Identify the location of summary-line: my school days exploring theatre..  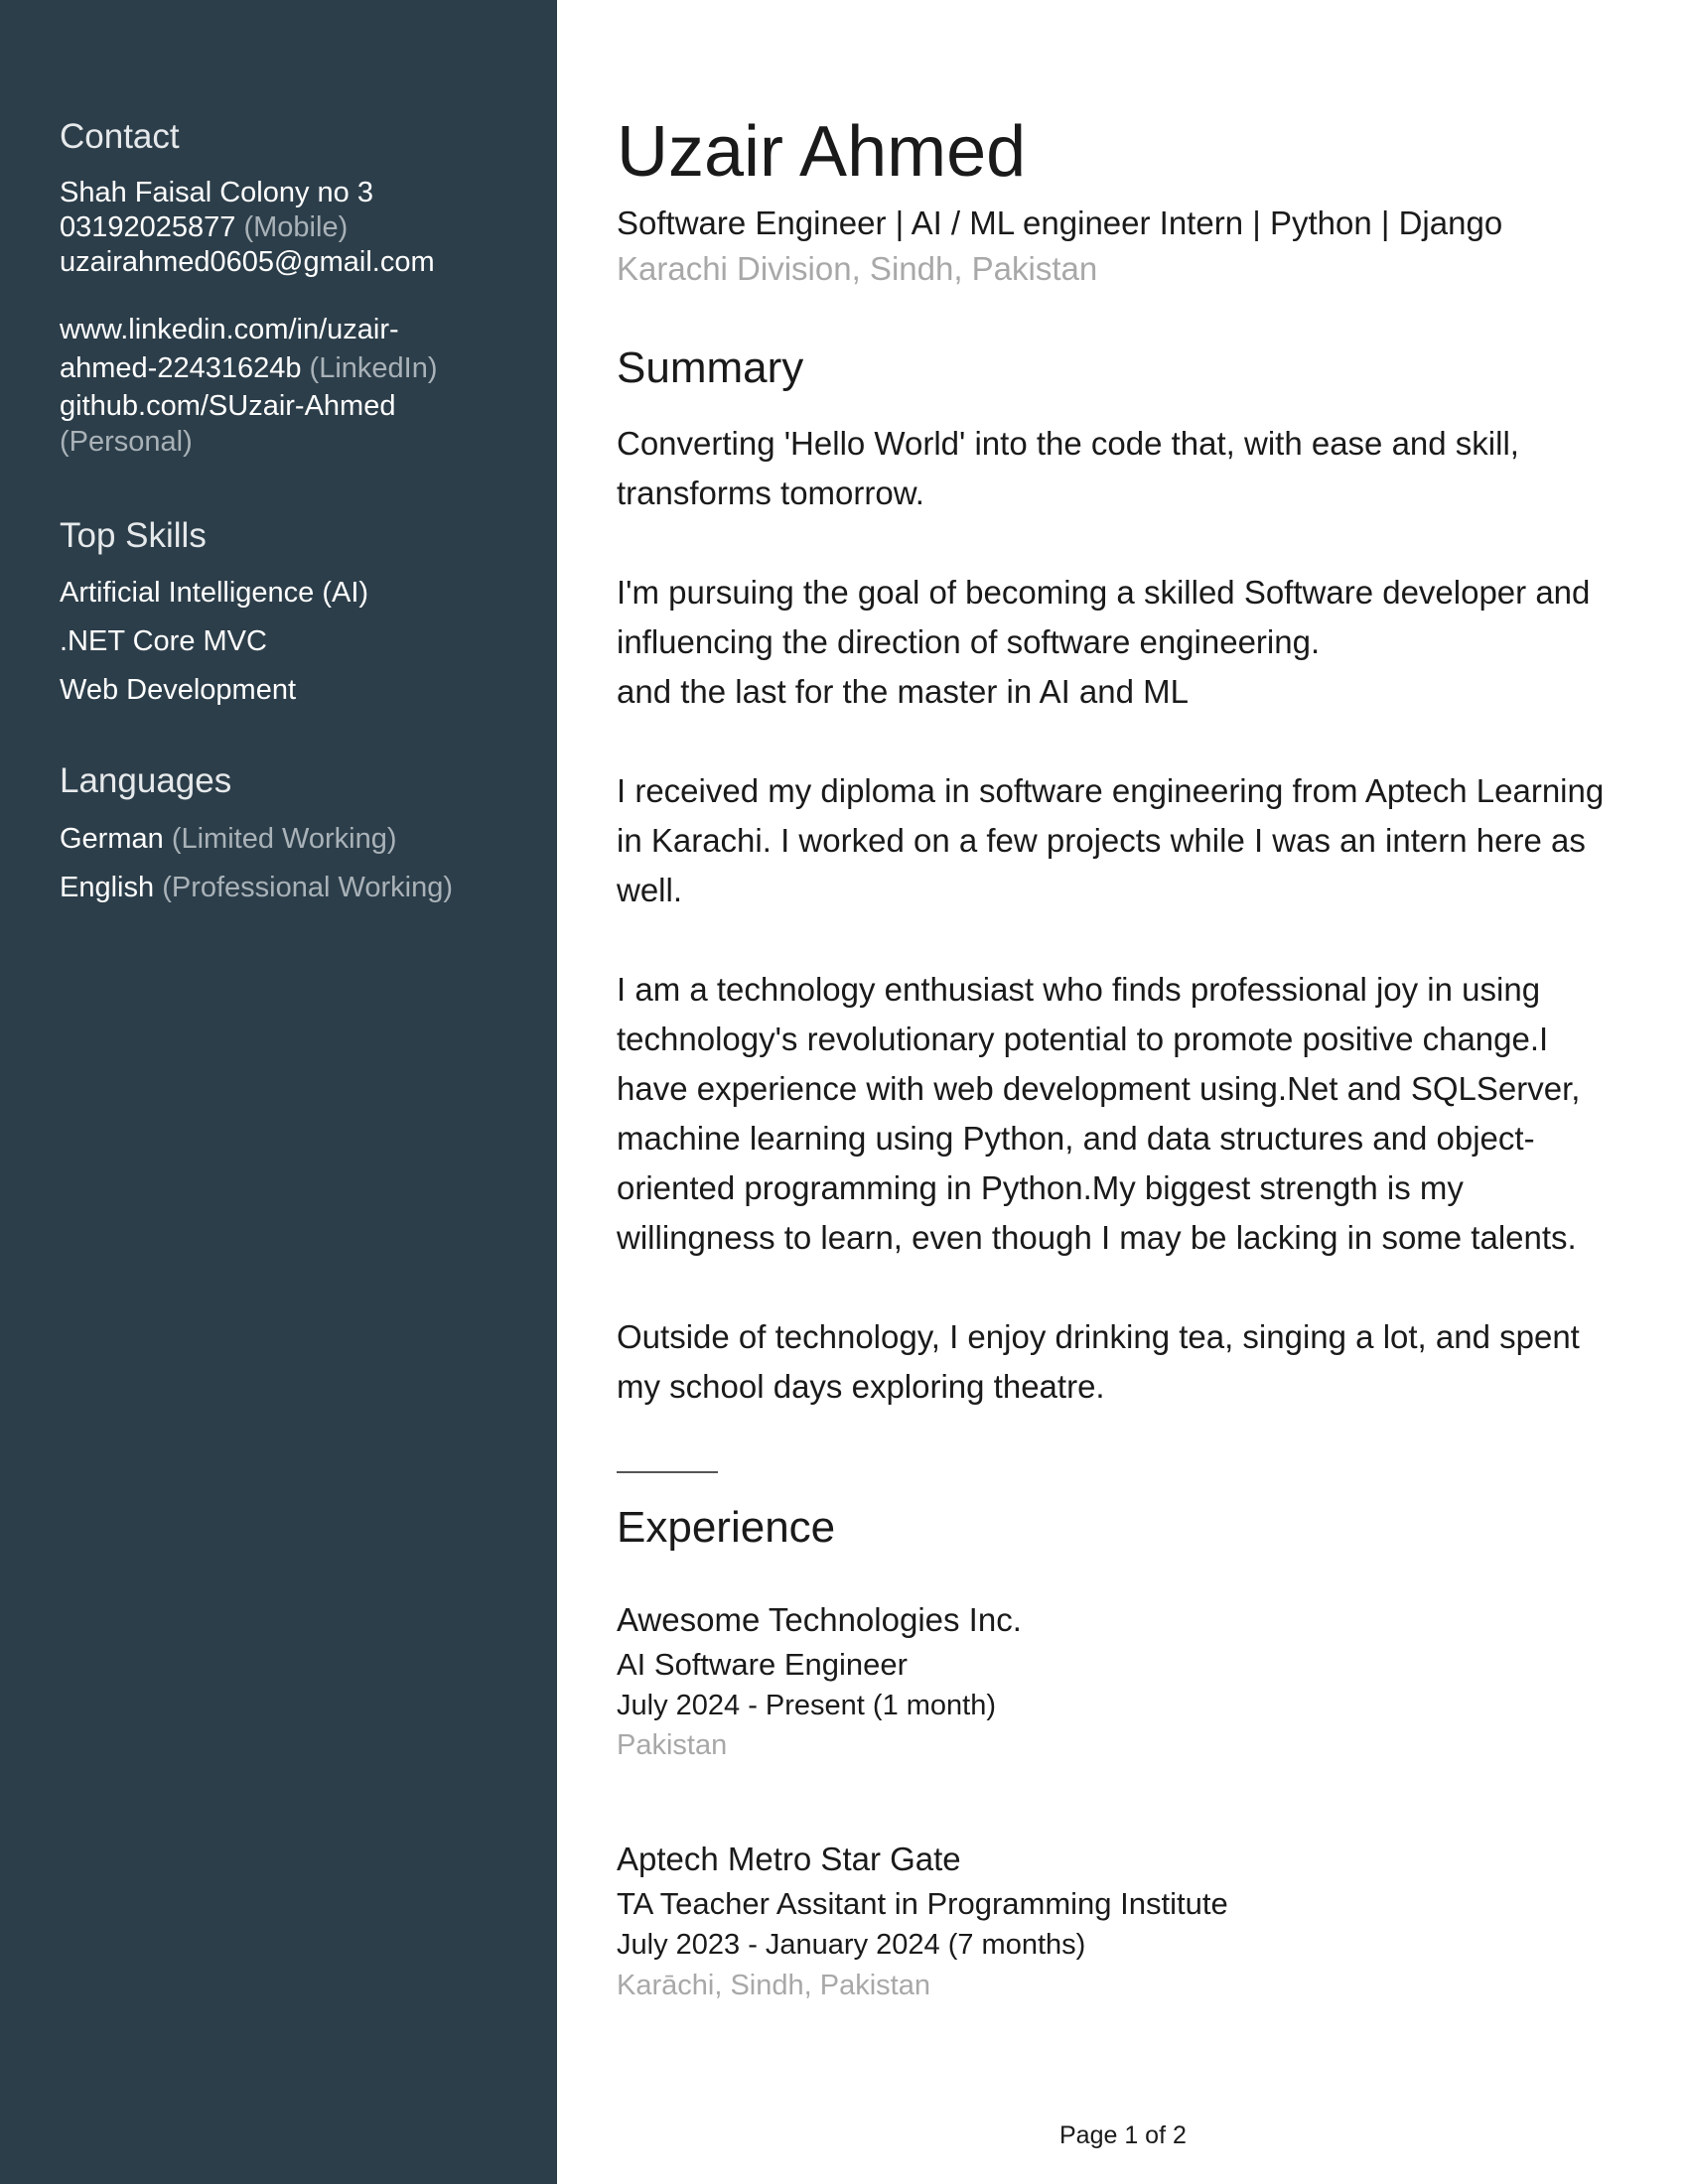
(861, 1386).